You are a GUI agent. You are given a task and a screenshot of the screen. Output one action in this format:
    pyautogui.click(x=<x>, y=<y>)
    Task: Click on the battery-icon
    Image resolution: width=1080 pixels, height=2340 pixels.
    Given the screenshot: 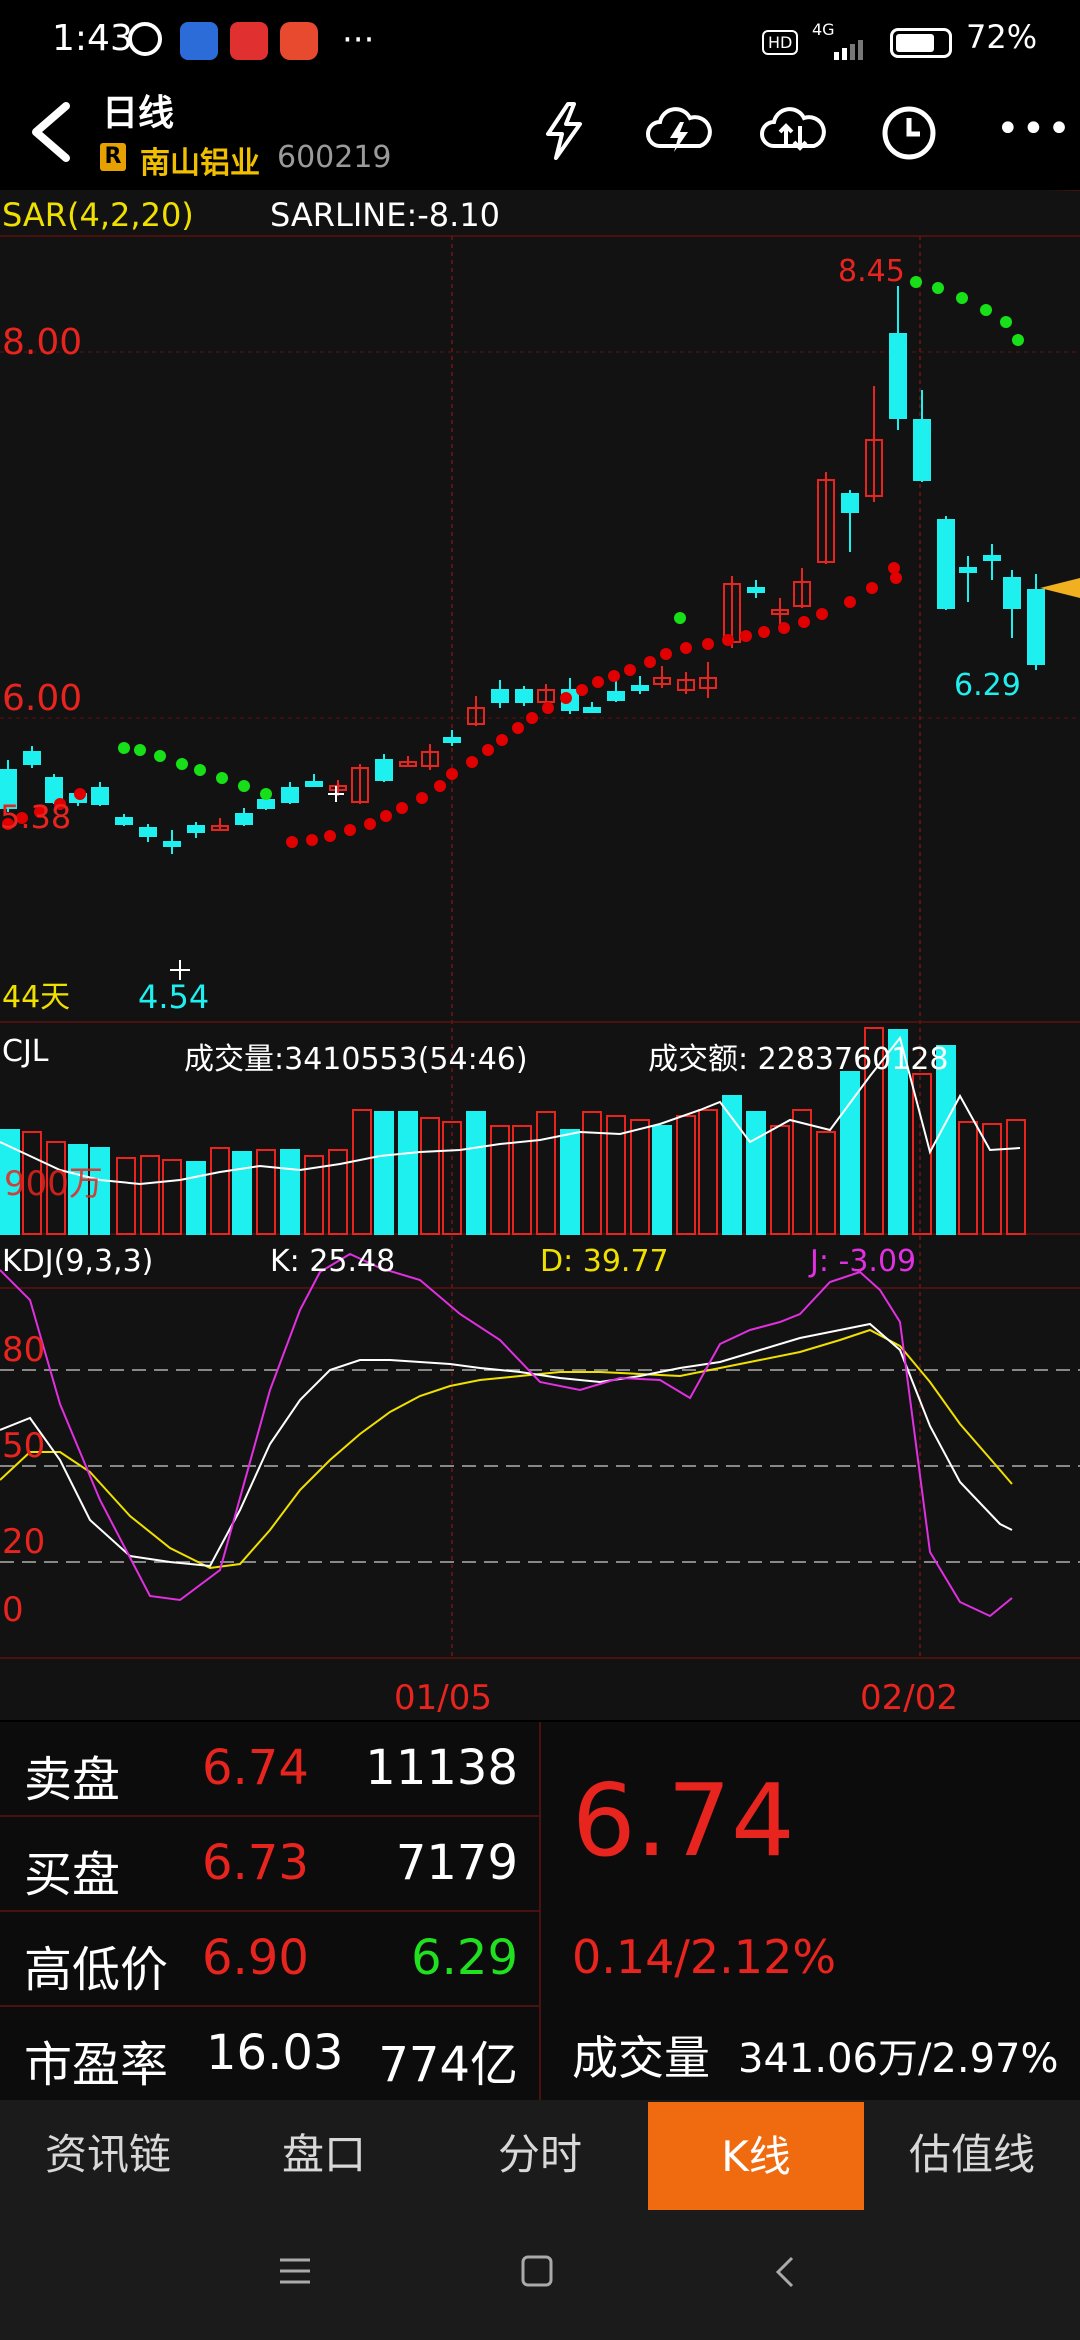 What is the action you would take?
    pyautogui.click(x=921, y=43)
    